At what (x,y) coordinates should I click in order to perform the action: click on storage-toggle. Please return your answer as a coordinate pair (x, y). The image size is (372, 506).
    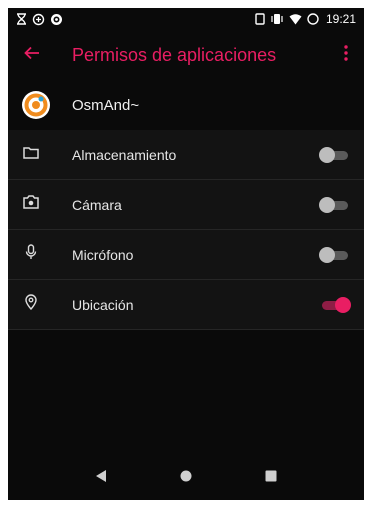
    Looking at the image, I should click on (334, 155).